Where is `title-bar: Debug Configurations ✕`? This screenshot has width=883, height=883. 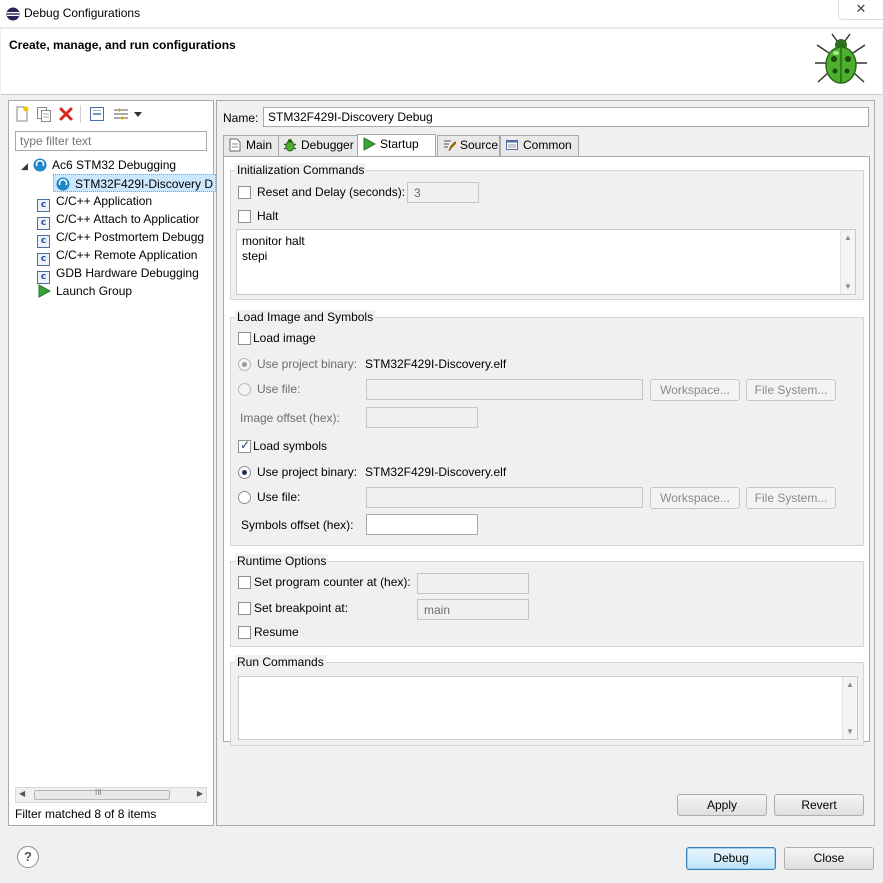
title-bar: Debug Configurations ✕ is located at coordinates (441, 14).